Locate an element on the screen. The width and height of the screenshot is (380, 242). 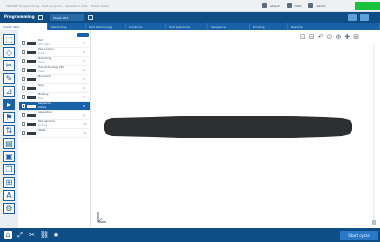
copy-icon: ❐ is located at coordinates (9, 169).